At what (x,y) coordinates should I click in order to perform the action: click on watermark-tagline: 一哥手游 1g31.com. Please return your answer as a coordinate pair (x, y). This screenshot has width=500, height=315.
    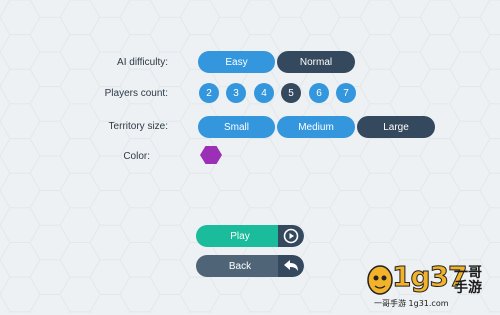
    Looking at the image, I should click on (411, 303).